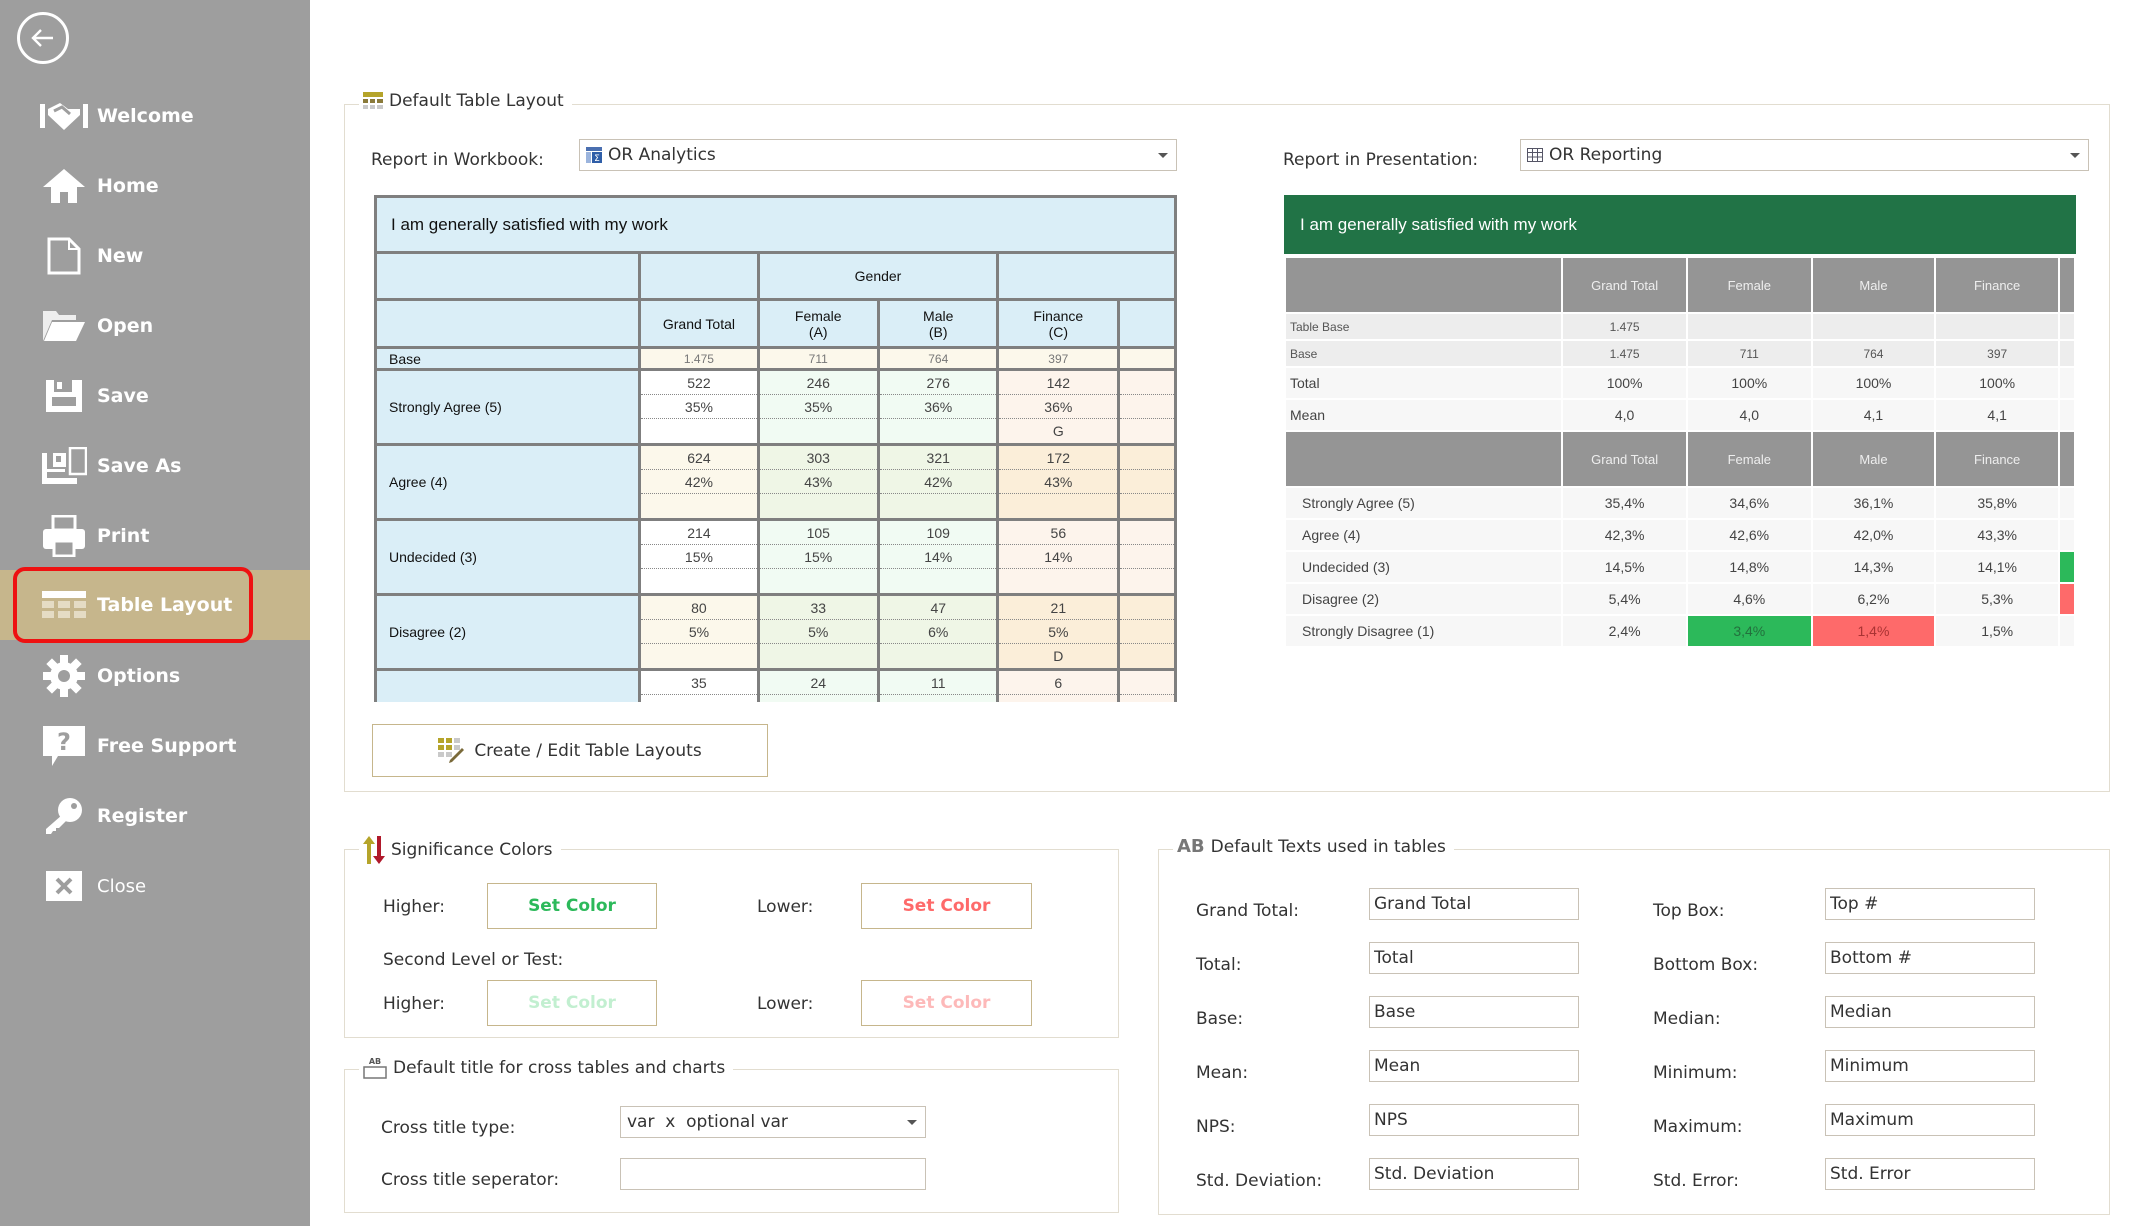 The width and height of the screenshot is (2131, 1226). What do you see at coordinates (1058, 458) in the screenshot?
I see `count-value: 172` at bounding box center [1058, 458].